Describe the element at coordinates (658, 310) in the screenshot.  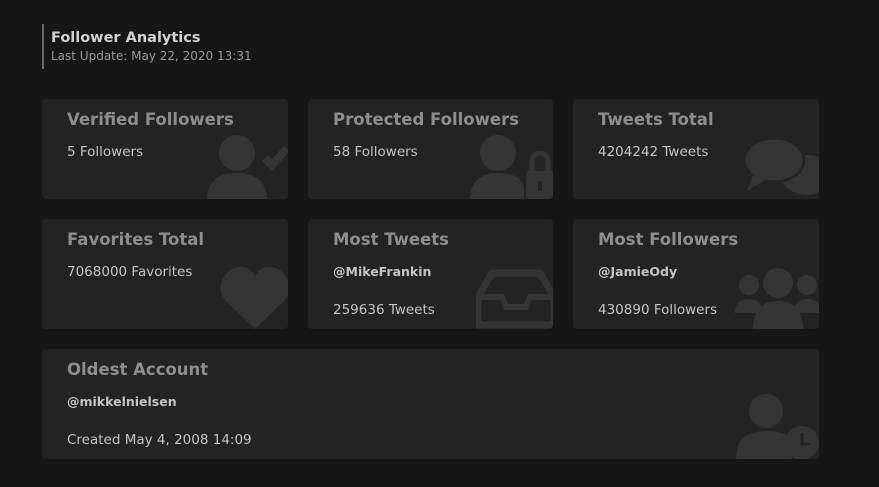
I see `card-value: 430890 Followers` at that location.